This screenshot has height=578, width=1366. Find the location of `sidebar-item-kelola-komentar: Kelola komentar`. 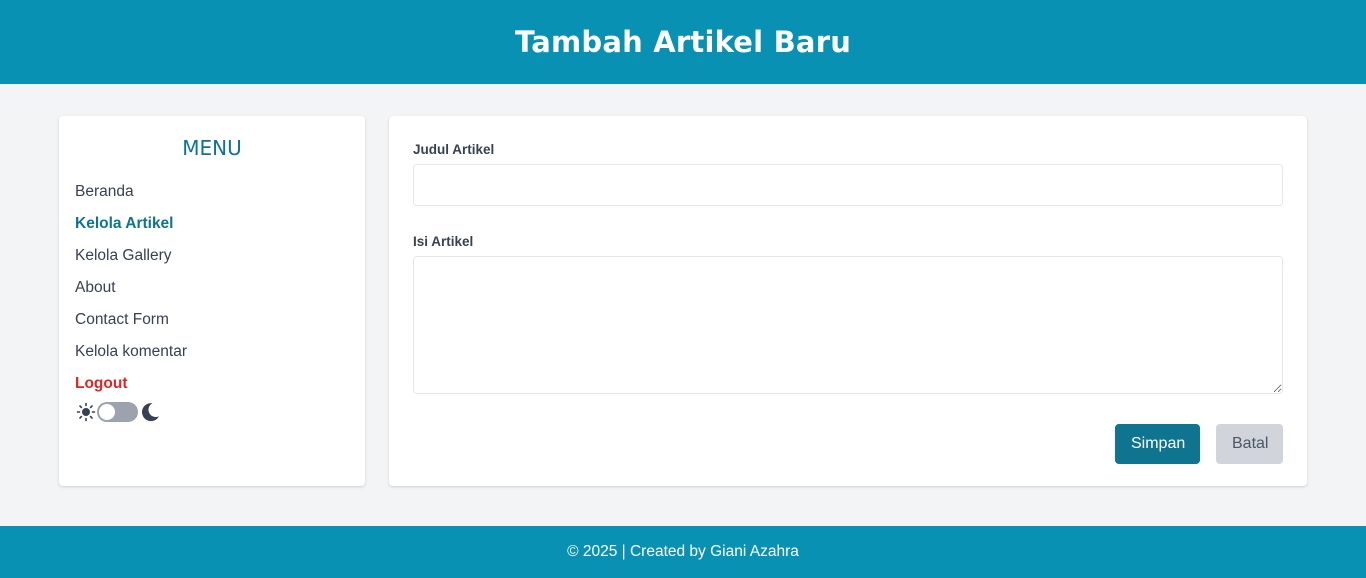

sidebar-item-kelola-komentar: Kelola komentar is located at coordinates (212, 352).